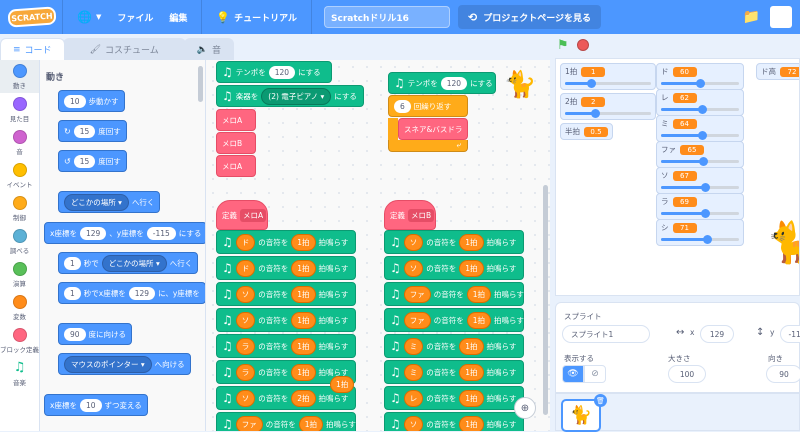  What do you see at coordinates (563, 45) in the screenshot?
I see `green-flag-icon: ⚑` at bounding box center [563, 45].